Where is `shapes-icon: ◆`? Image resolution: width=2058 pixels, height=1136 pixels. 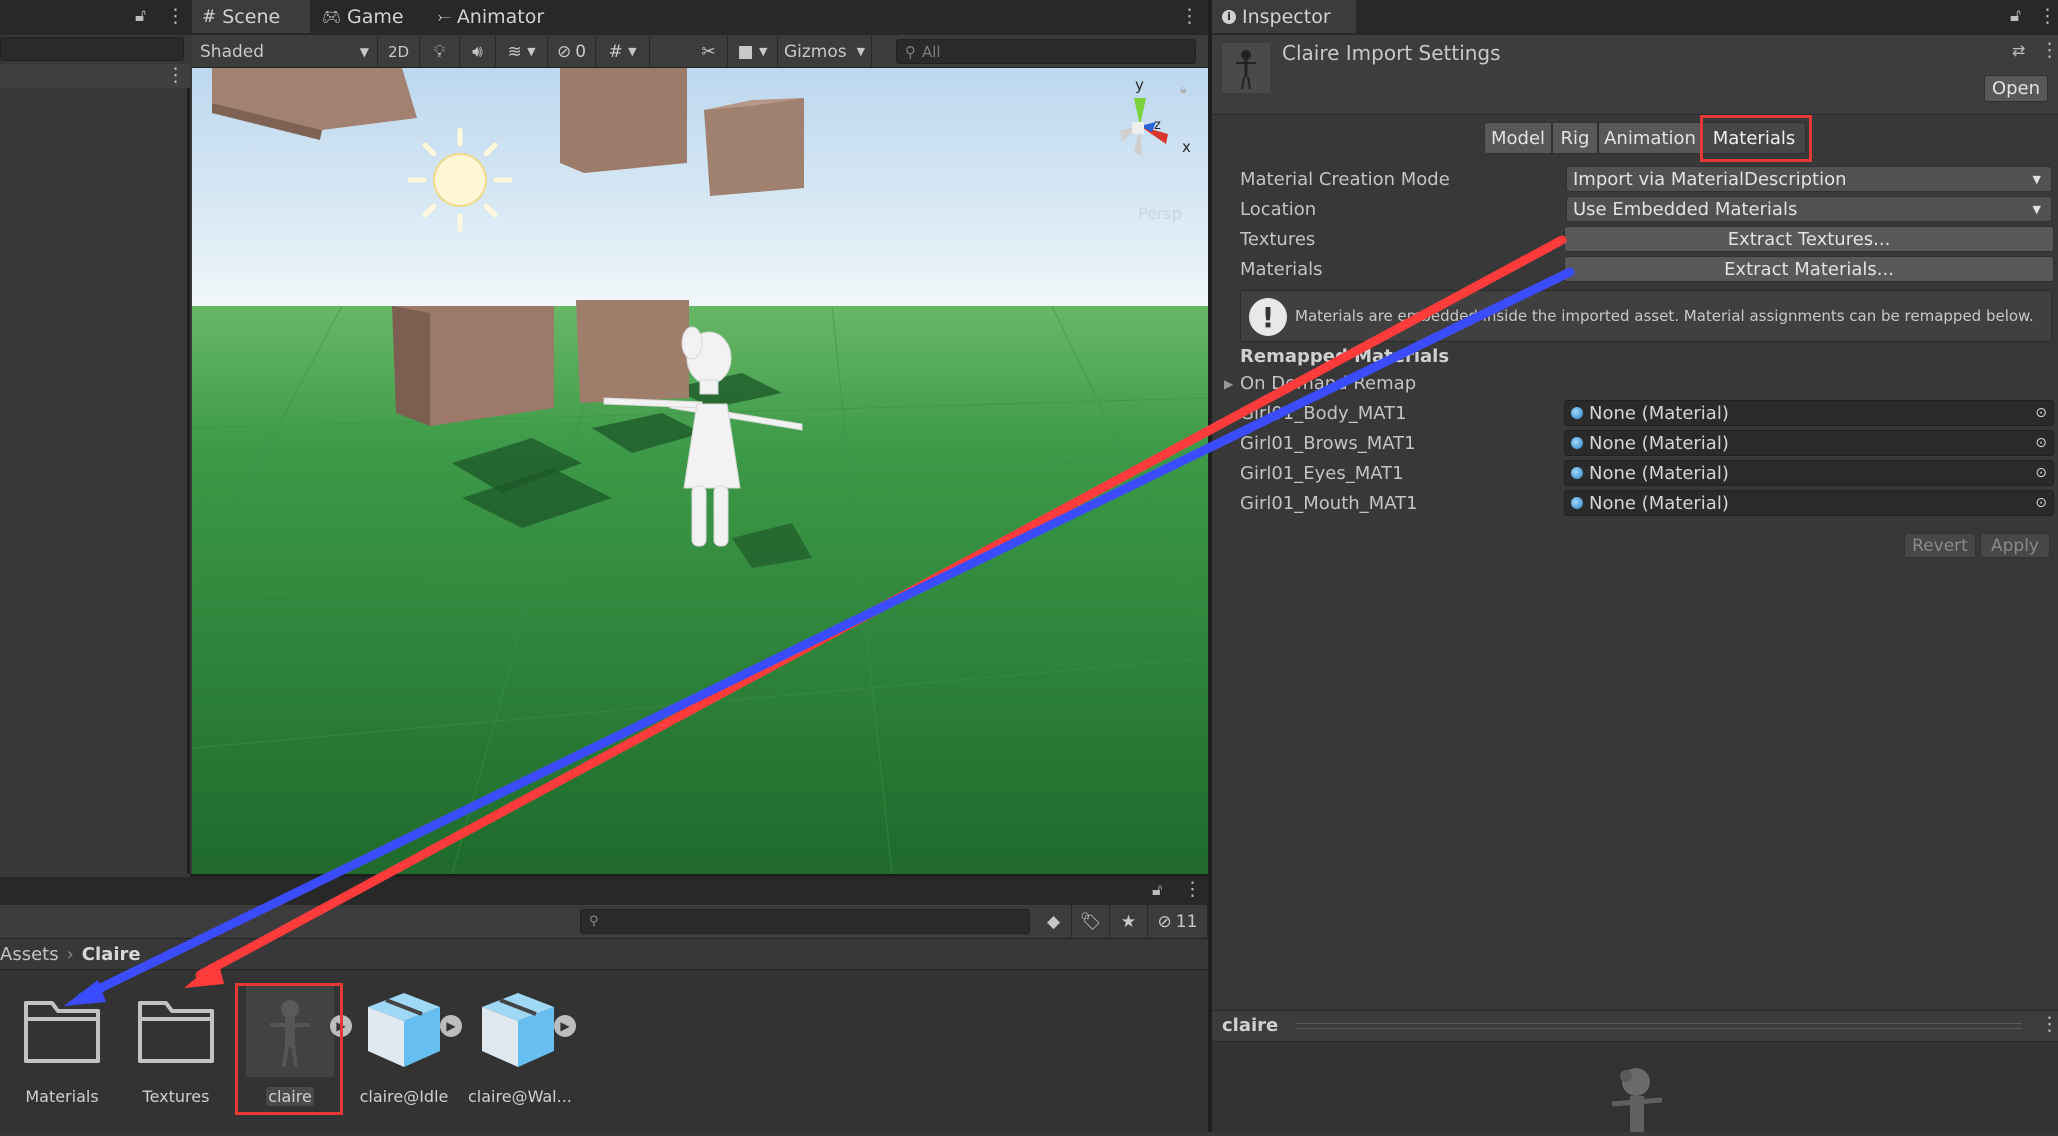
shapes-icon: ◆ is located at coordinates (1053, 921).